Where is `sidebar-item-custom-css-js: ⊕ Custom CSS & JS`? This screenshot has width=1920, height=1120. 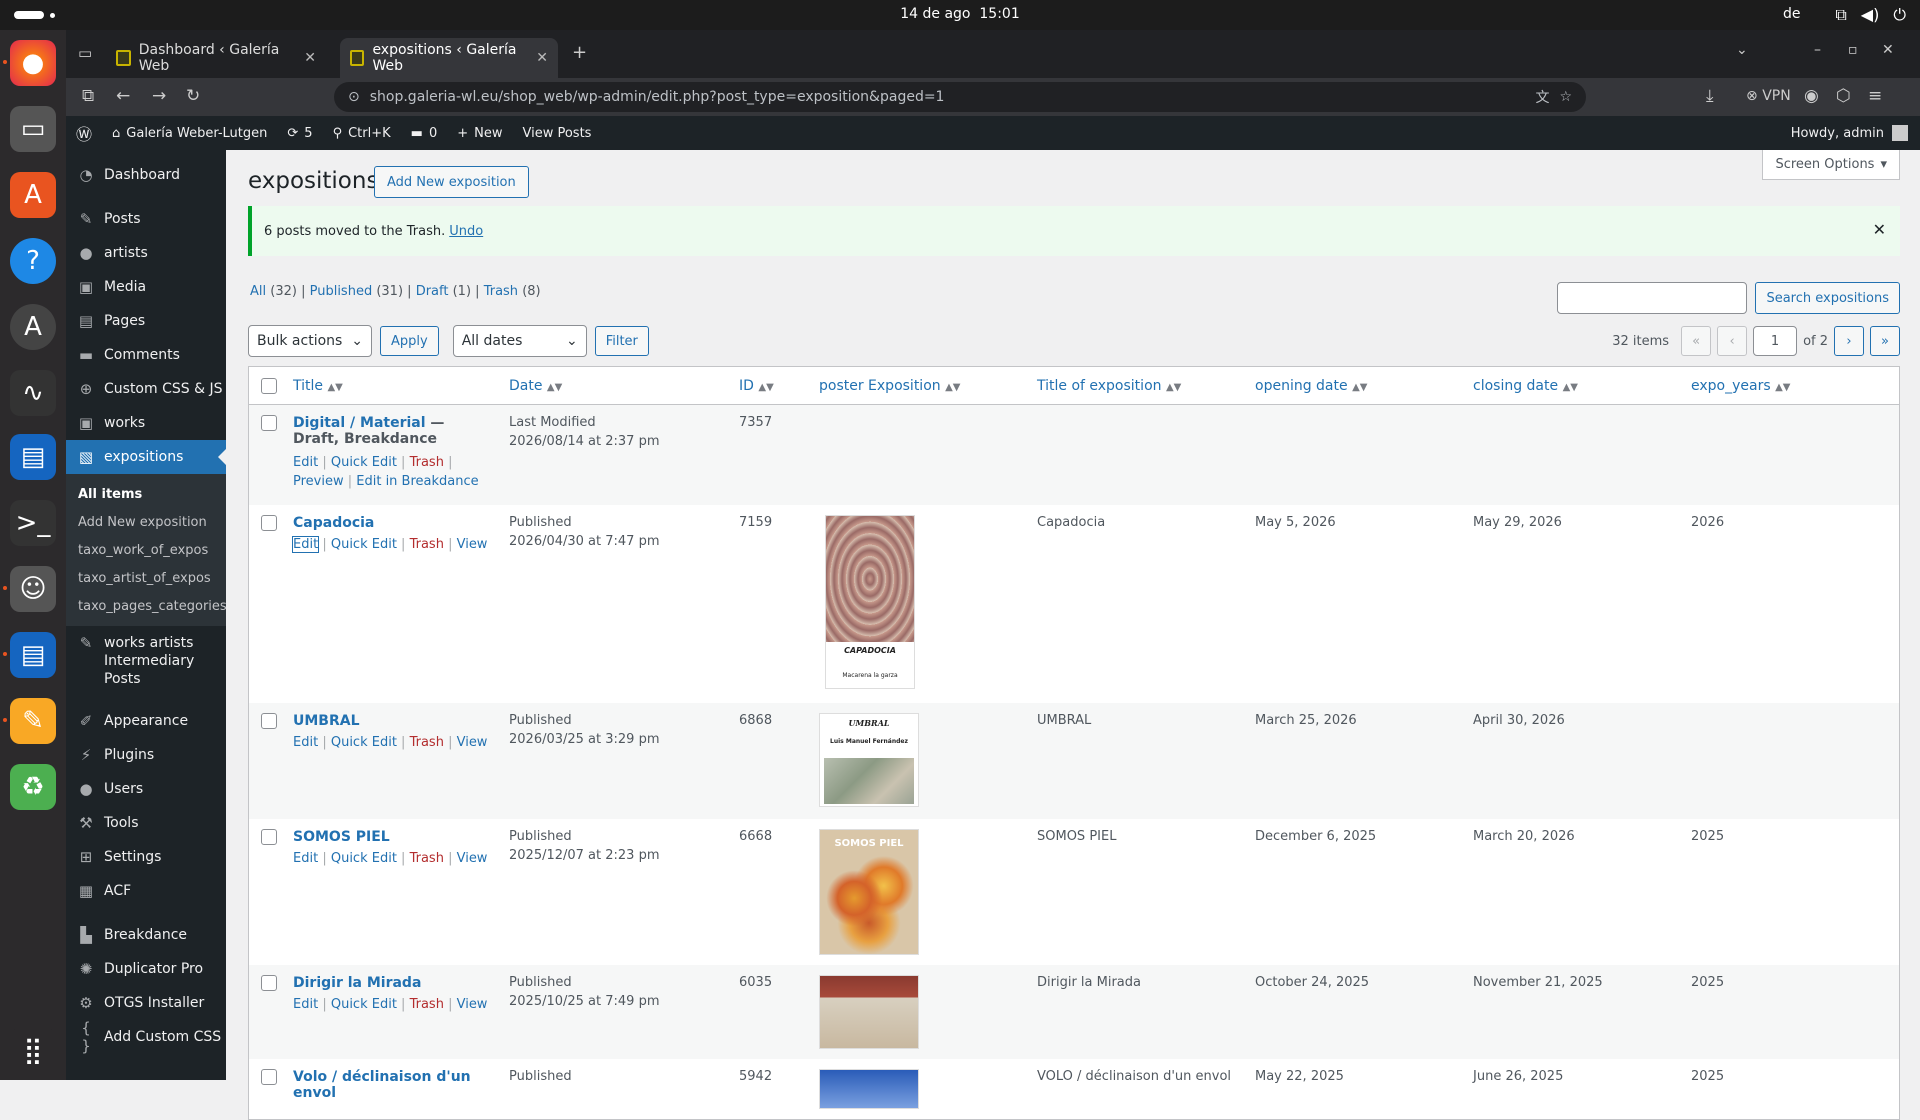
sidebar-item-custom-css-js: ⊕ Custom CSS & JS is located at coordinates (146, 389).